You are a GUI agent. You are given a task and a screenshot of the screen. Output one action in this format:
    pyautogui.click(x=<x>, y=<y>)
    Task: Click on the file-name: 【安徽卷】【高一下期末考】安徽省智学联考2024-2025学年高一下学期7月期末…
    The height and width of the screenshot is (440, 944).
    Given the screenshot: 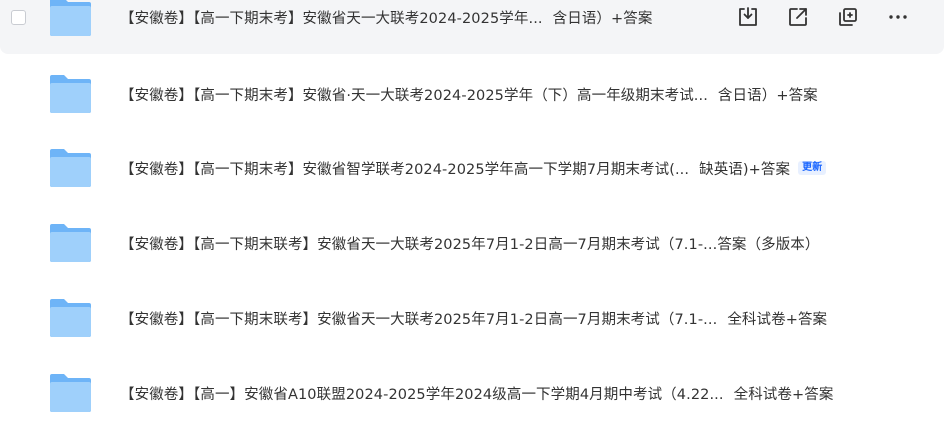 What is the action you would take?
    pyautogui.click(x=473, y=168)
    